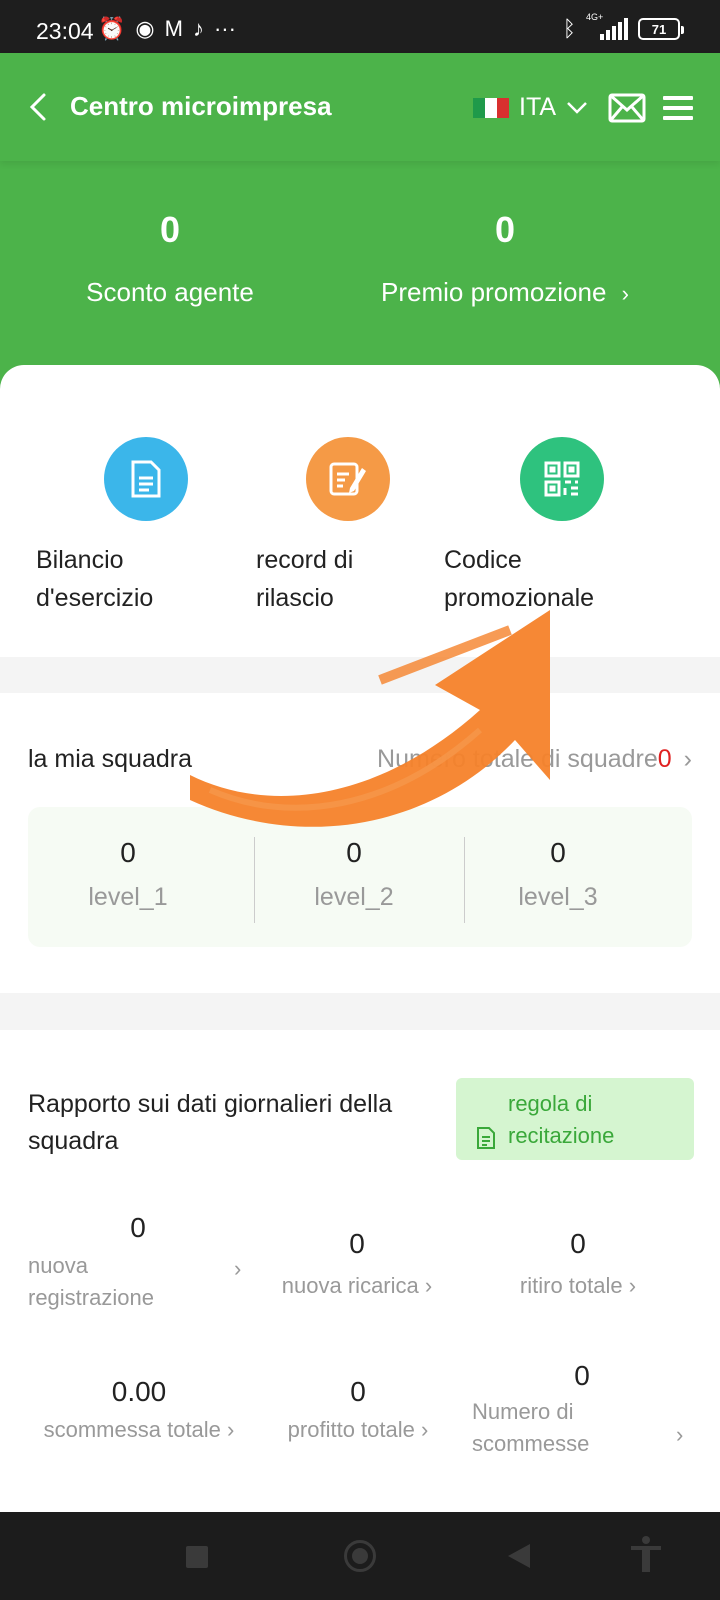 The height and width of the screenshot is (1600, 720). What do you see at coordinates (91, 1281) in the screenshot?
I see `stat-label: nuova registrazione` at bounding box center [91, 1281].